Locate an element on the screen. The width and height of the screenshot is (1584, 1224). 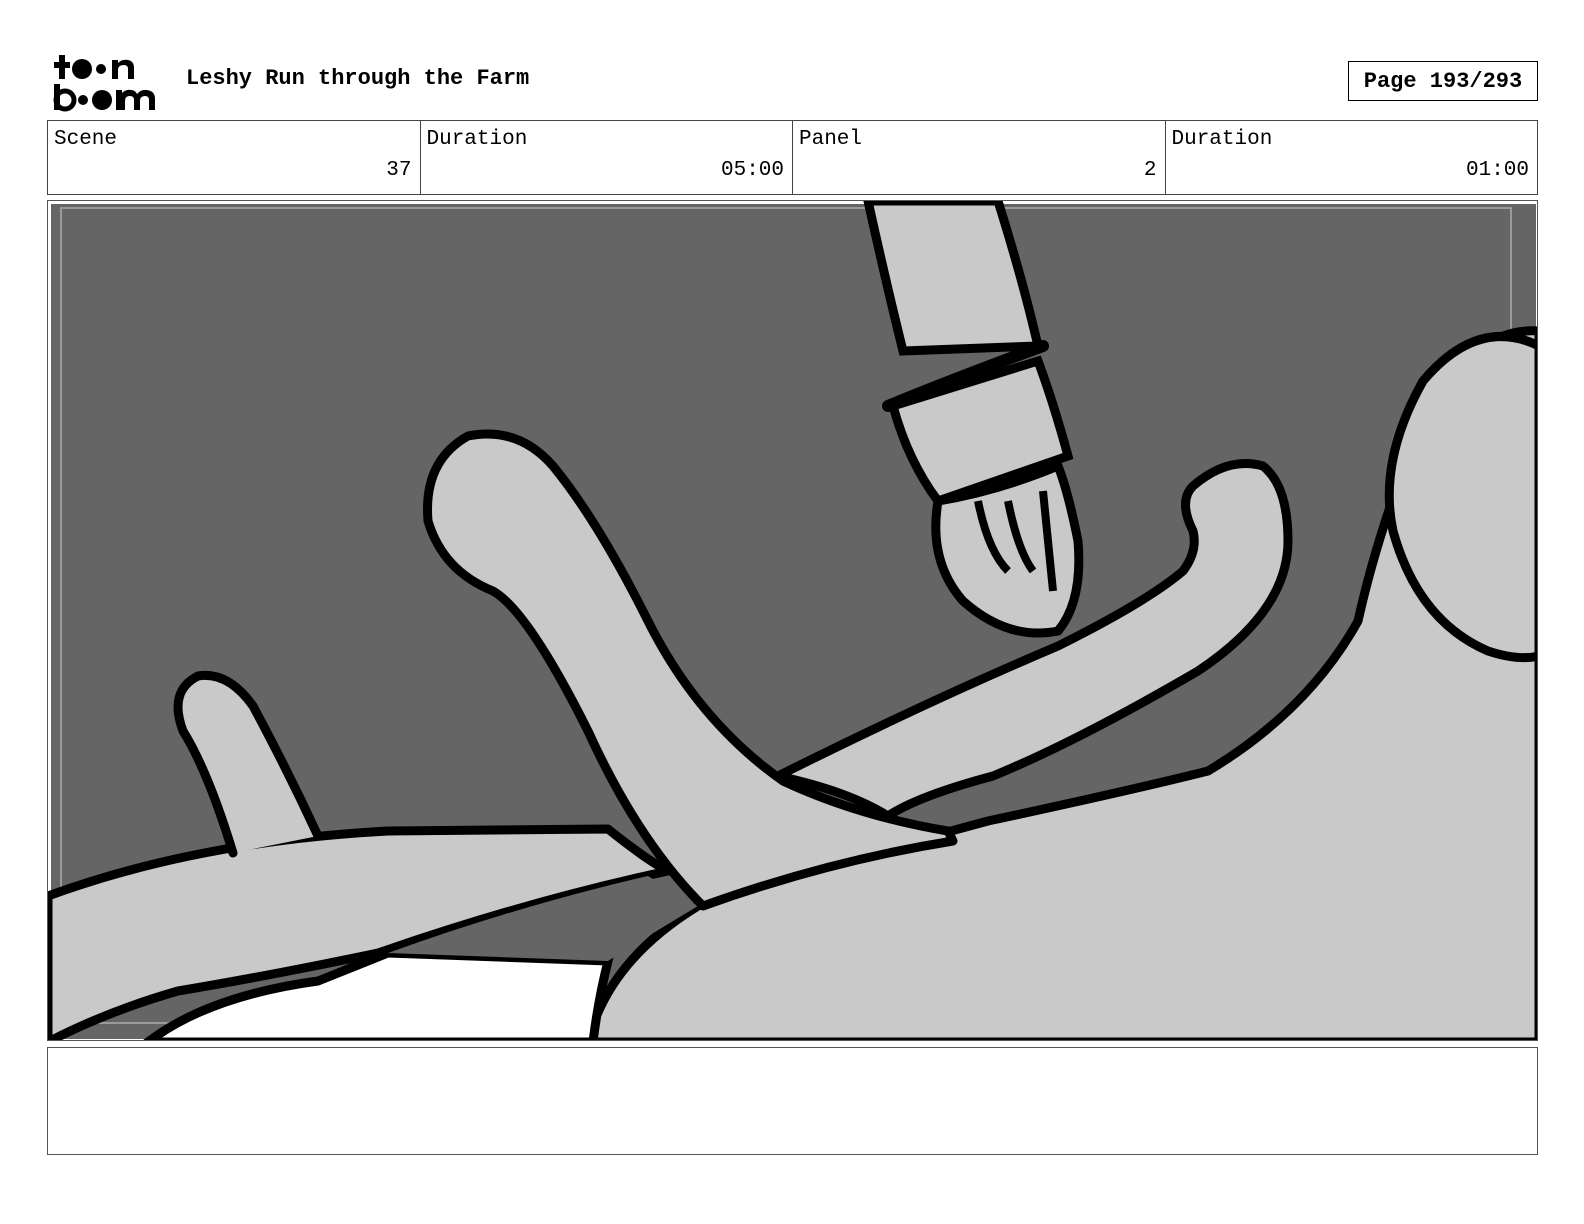
scene-duration-value: 05:00 is located at coordinates (752, 170).